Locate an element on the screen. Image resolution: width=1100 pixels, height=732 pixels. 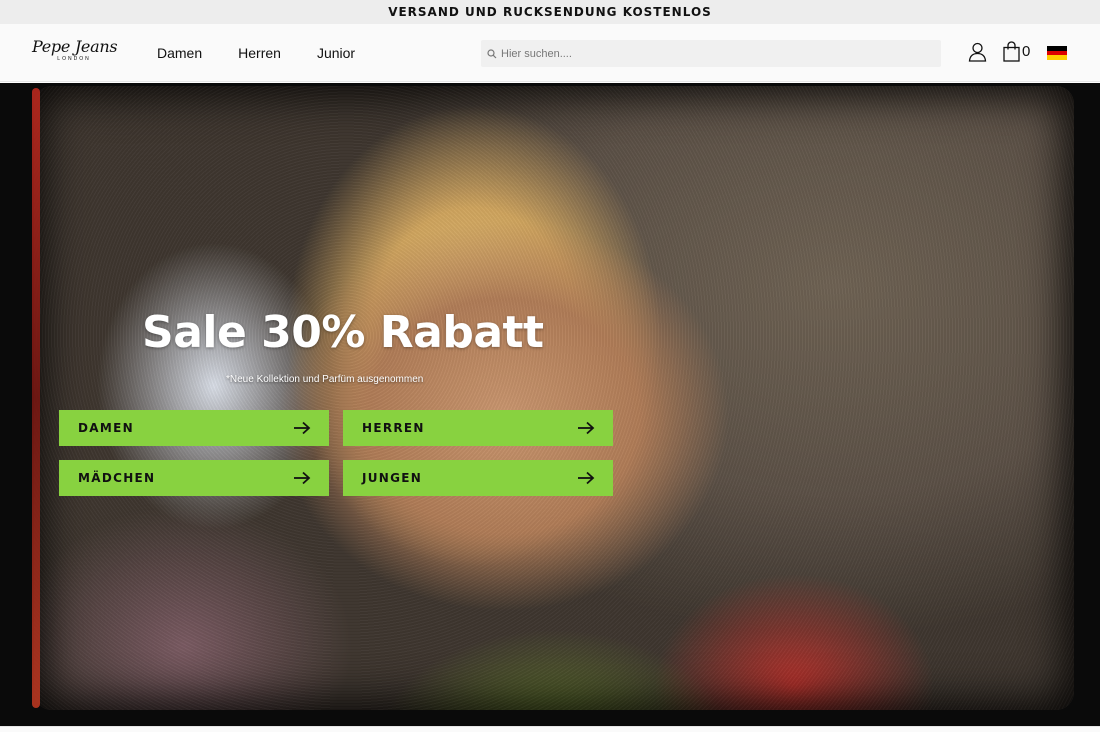
cta-label: JUNGEN is located at coordinates (392, 478).